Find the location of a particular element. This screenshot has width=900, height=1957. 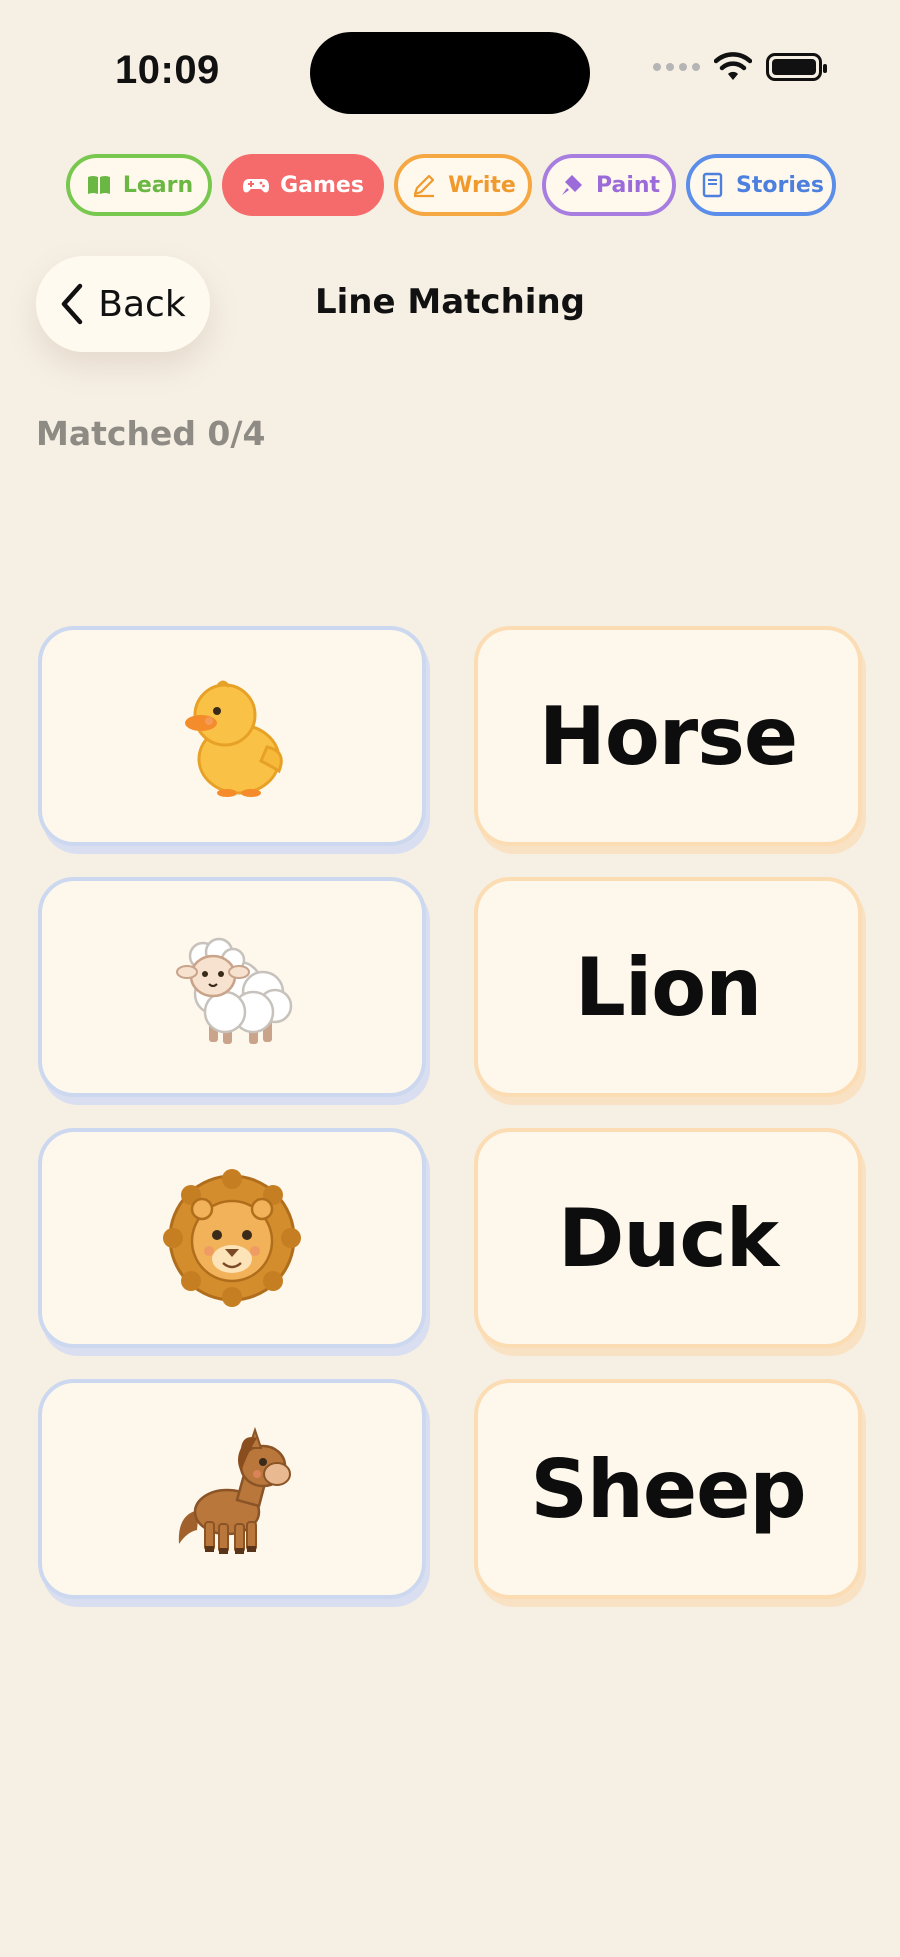

tab-stories: Stories is located at coordinates (761, 185).